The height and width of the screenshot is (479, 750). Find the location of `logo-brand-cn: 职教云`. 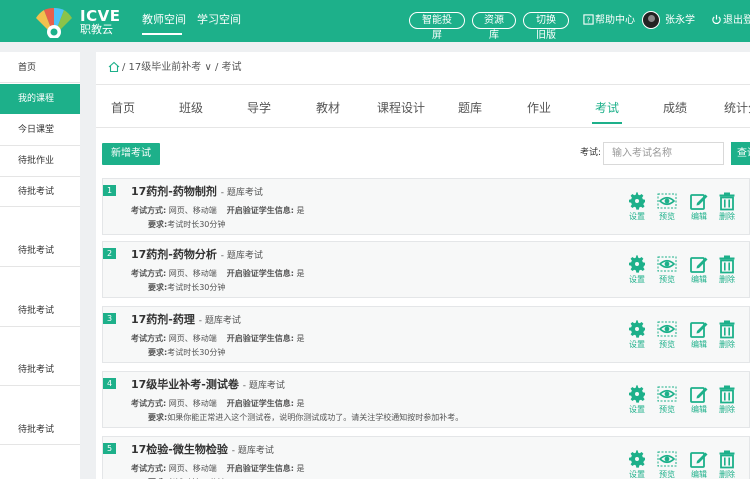

logo-brand-cn: 职教云 is located at coordinates (96, 29).